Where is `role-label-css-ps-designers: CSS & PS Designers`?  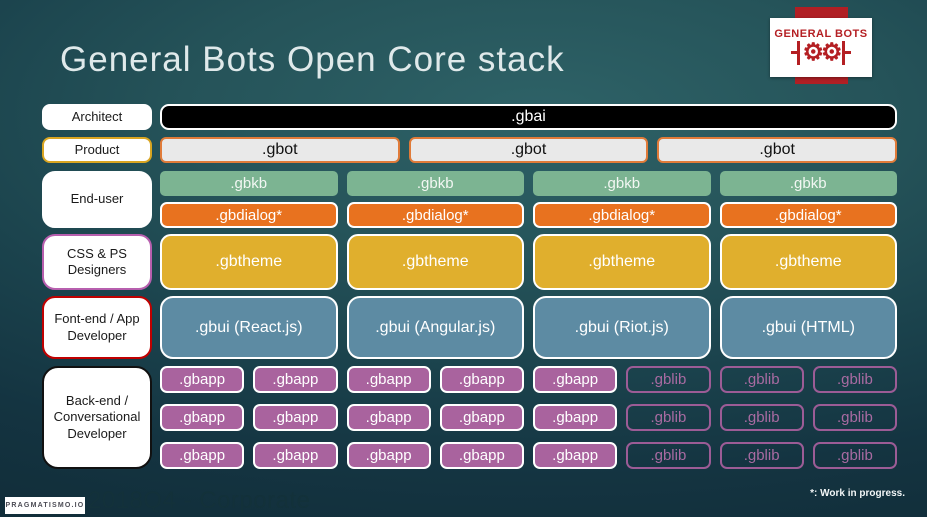
role-label-css-ps-designers: CSS & PS Designers is located at coordinates (97, 262).